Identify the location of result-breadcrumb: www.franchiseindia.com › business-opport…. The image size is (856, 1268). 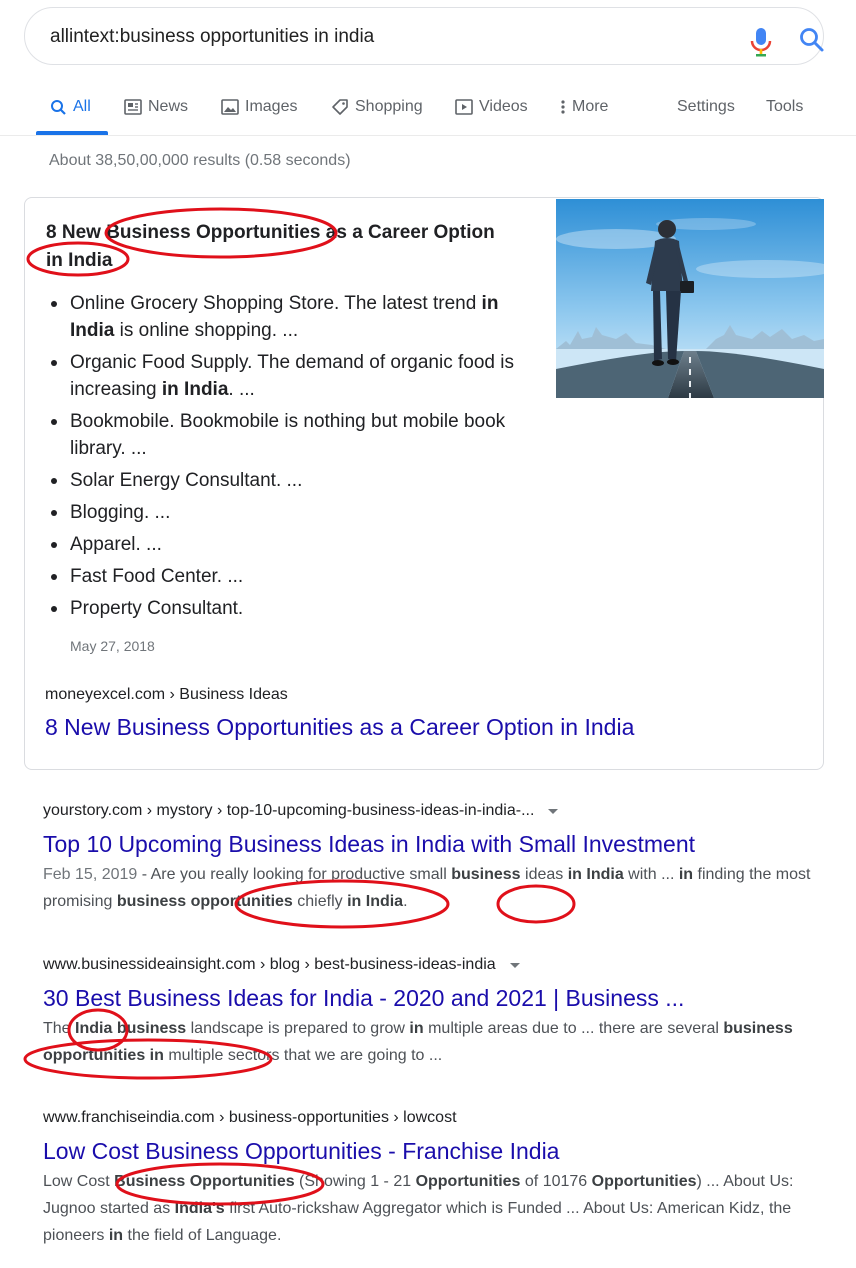
(433, 1118).